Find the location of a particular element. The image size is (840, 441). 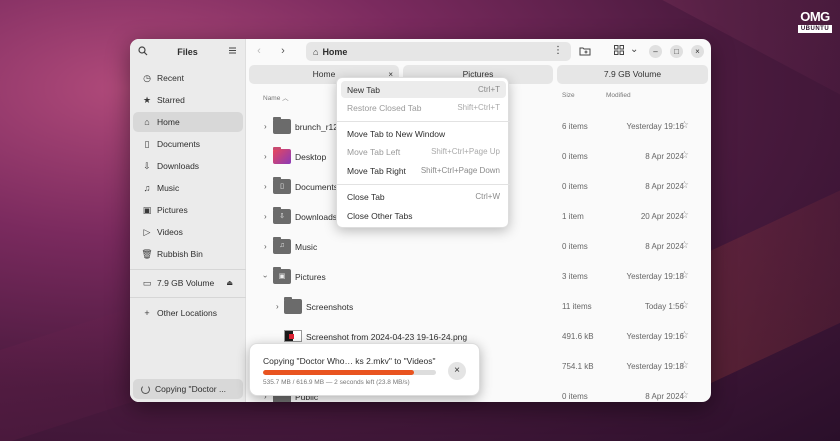

column-label: Name is located at coordinates (272, 98).